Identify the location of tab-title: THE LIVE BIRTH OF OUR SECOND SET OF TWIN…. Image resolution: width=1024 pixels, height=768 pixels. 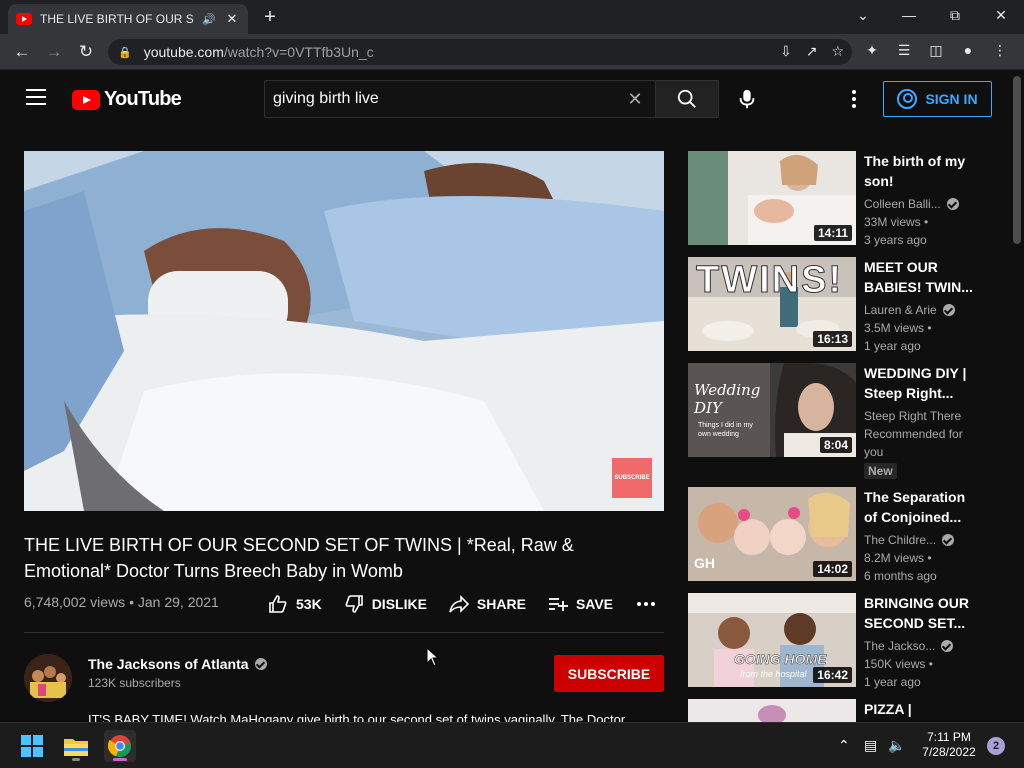
(117, 19).